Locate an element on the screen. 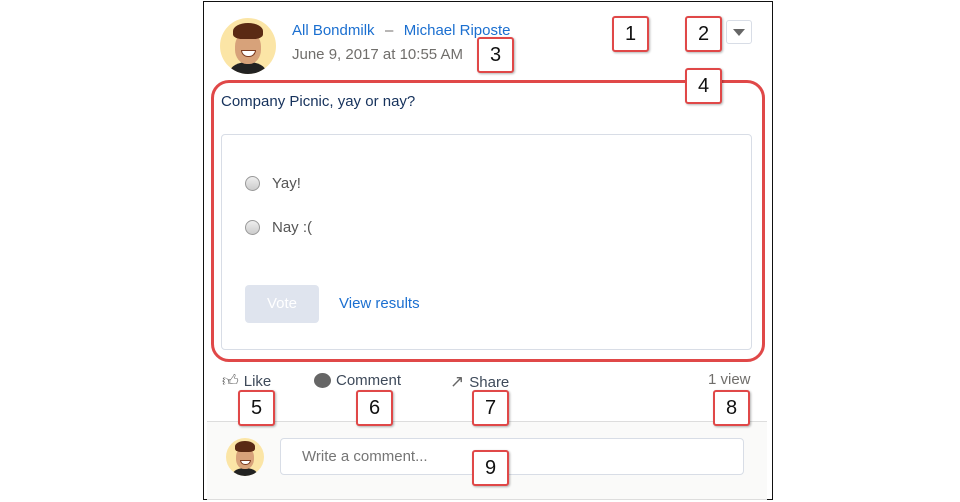 The image size is (960, 502). chevron-down-icon is located at coordinates (739, 32).